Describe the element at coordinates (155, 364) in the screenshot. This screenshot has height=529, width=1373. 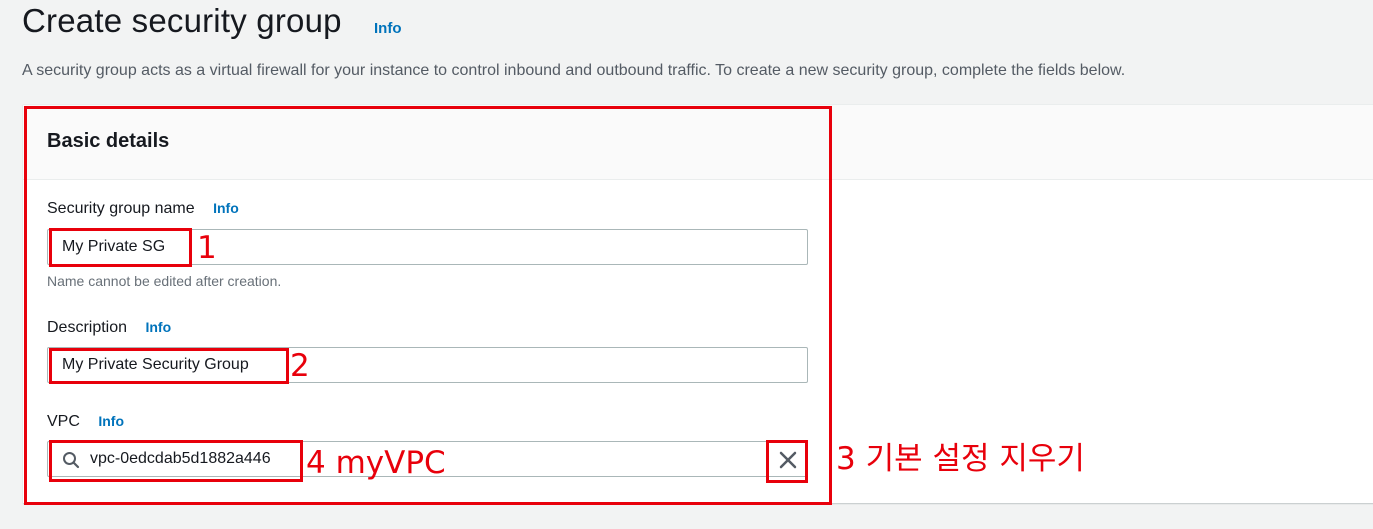
I see `description-value: My Private Security Group` at that location.